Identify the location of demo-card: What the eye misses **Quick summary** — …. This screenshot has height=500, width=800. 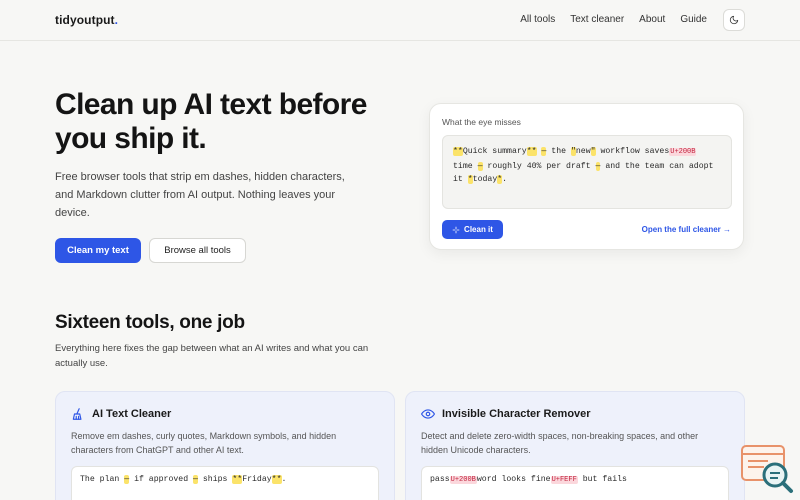
(586, 176).